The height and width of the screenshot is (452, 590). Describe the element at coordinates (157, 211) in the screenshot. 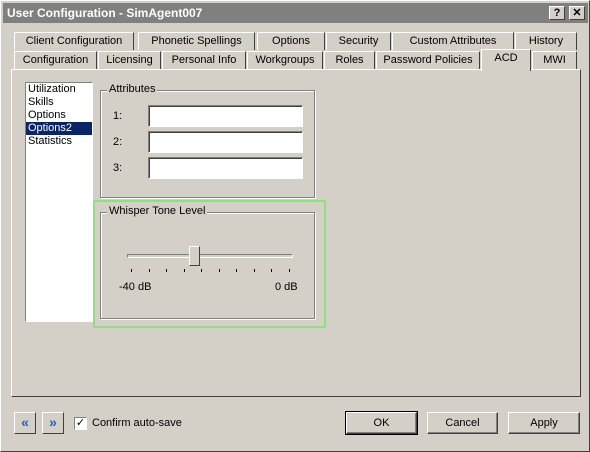

I see `whisper-tone-title: Whisper Tone Level` at that location.